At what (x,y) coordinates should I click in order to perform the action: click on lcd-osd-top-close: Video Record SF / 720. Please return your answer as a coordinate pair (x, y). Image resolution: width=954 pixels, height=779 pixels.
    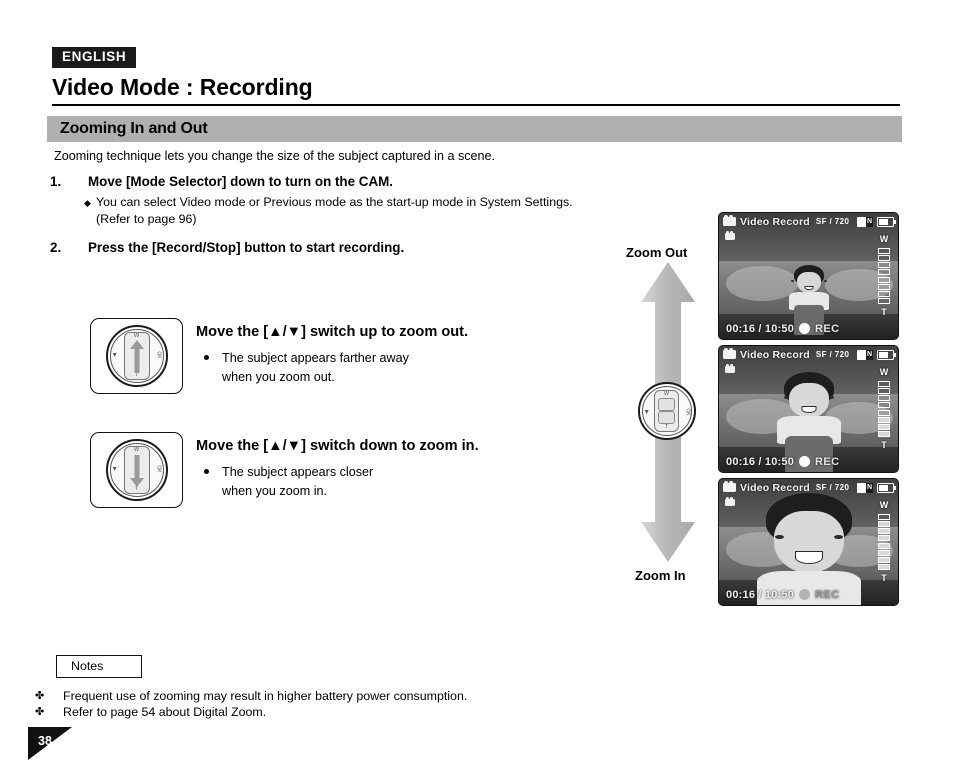
    Looking at the image, I should click on (808, 487).